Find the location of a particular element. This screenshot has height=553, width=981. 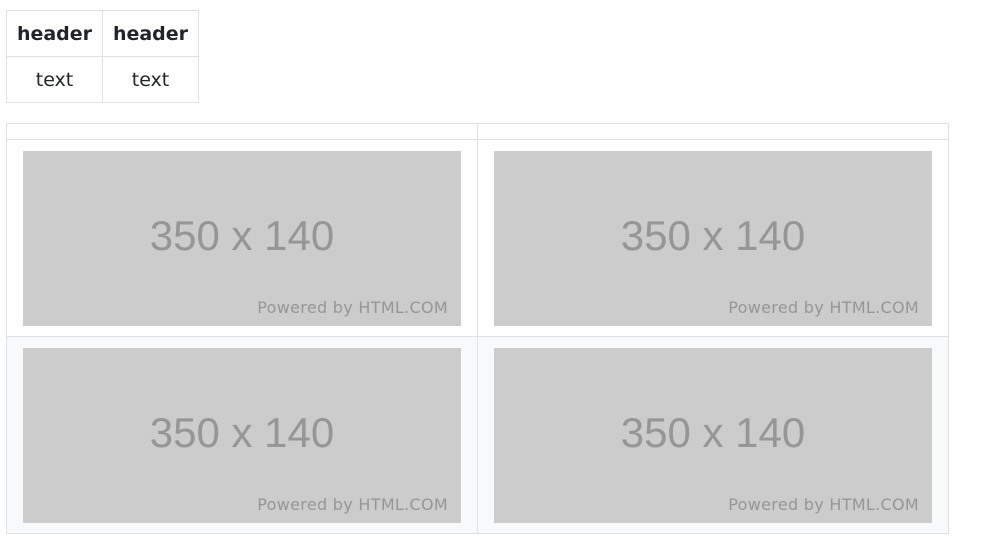

small-table-header-row: header header is located at coordinates (102, 33).